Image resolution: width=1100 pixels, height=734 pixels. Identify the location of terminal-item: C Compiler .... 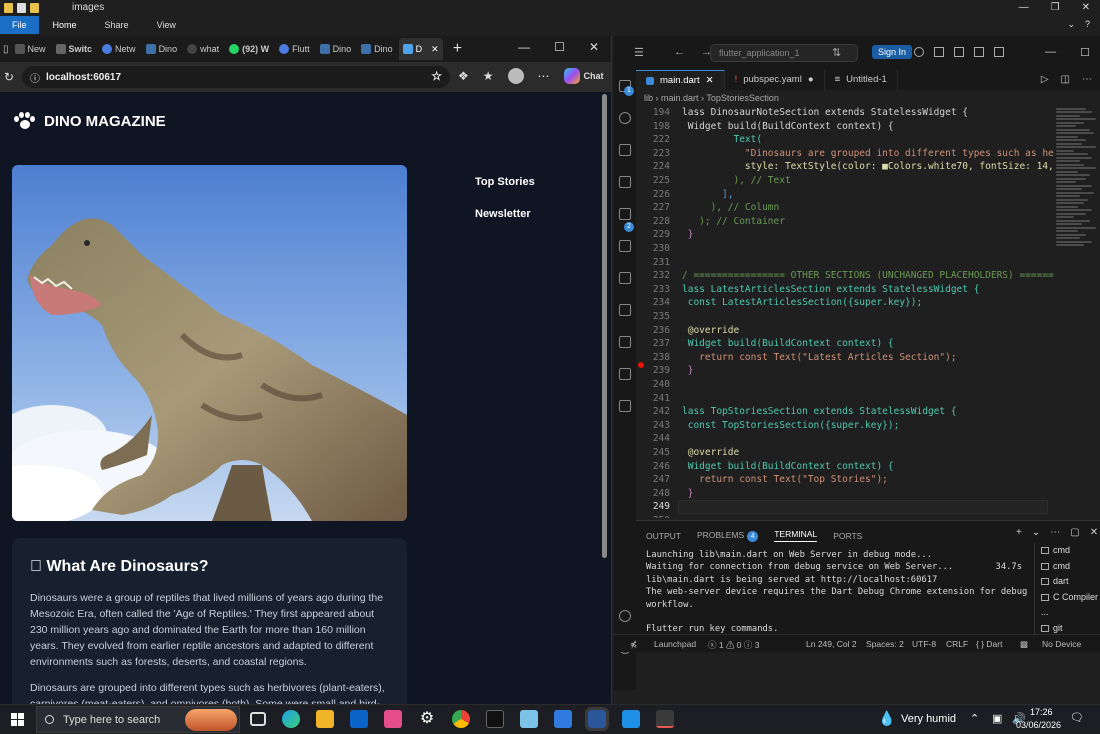
(1070, 605).